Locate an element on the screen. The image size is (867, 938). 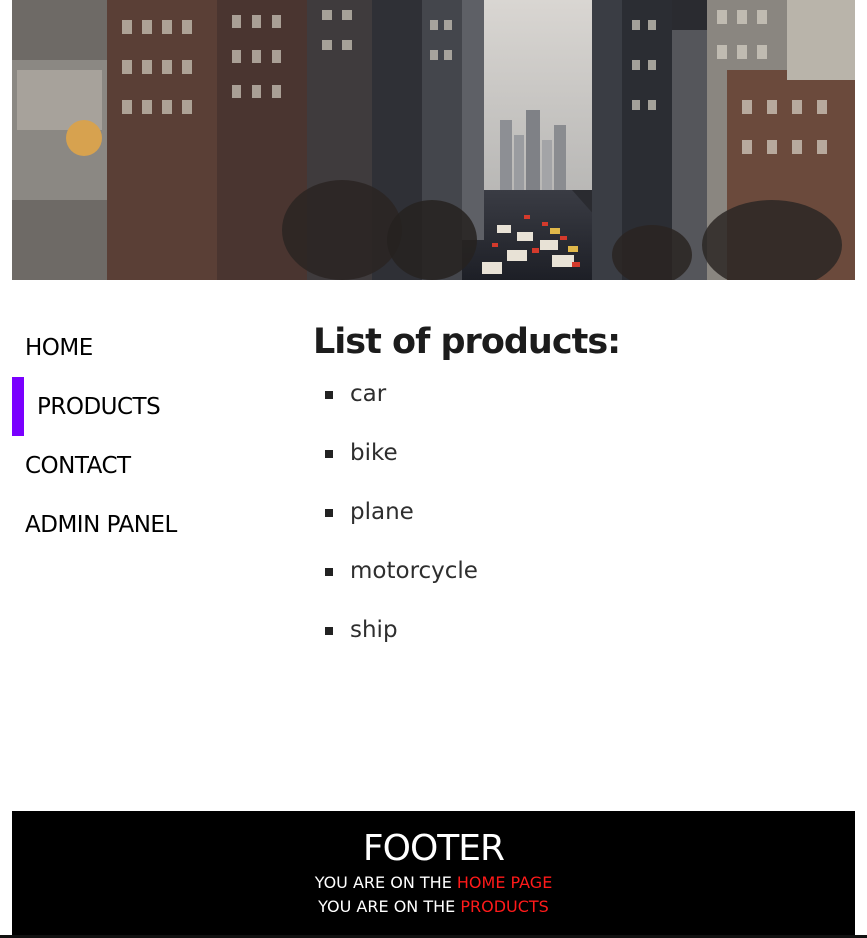
list-item: ship is located at coordinates (573, 646).